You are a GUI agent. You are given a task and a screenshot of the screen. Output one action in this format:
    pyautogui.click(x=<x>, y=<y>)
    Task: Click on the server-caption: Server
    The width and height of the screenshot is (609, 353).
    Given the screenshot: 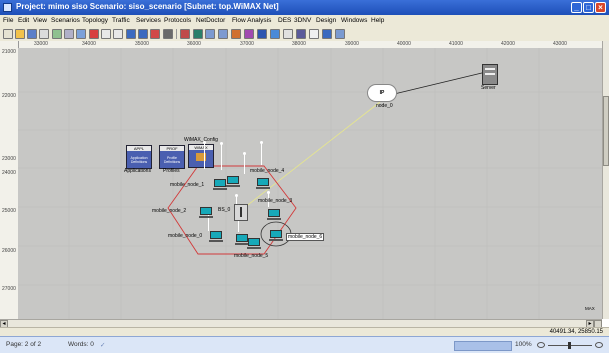 What is the action you would take?
    pyautogui.click(x=488, y=88)
    